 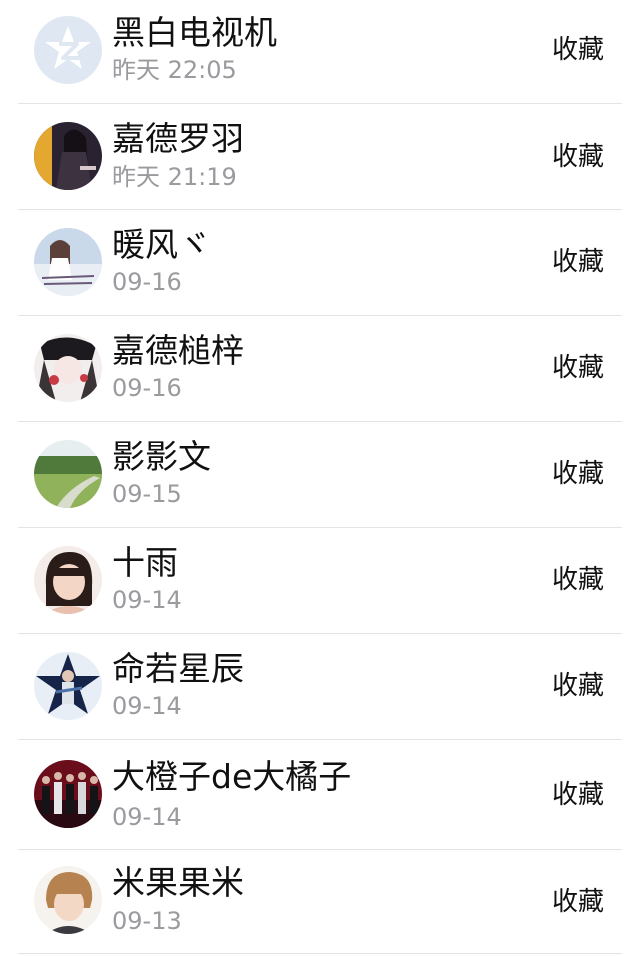 I want to click on contact-time: 09-13, so click(x=147, y=921).